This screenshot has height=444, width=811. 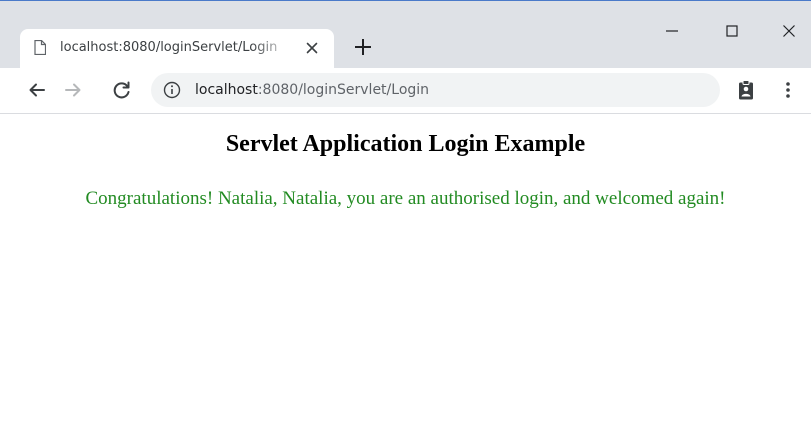 What do you see at coordinates (343, 90) in the screenshot?
I see `url-path: :8080/loginServlet/Login` at bounding box center [343, 90].